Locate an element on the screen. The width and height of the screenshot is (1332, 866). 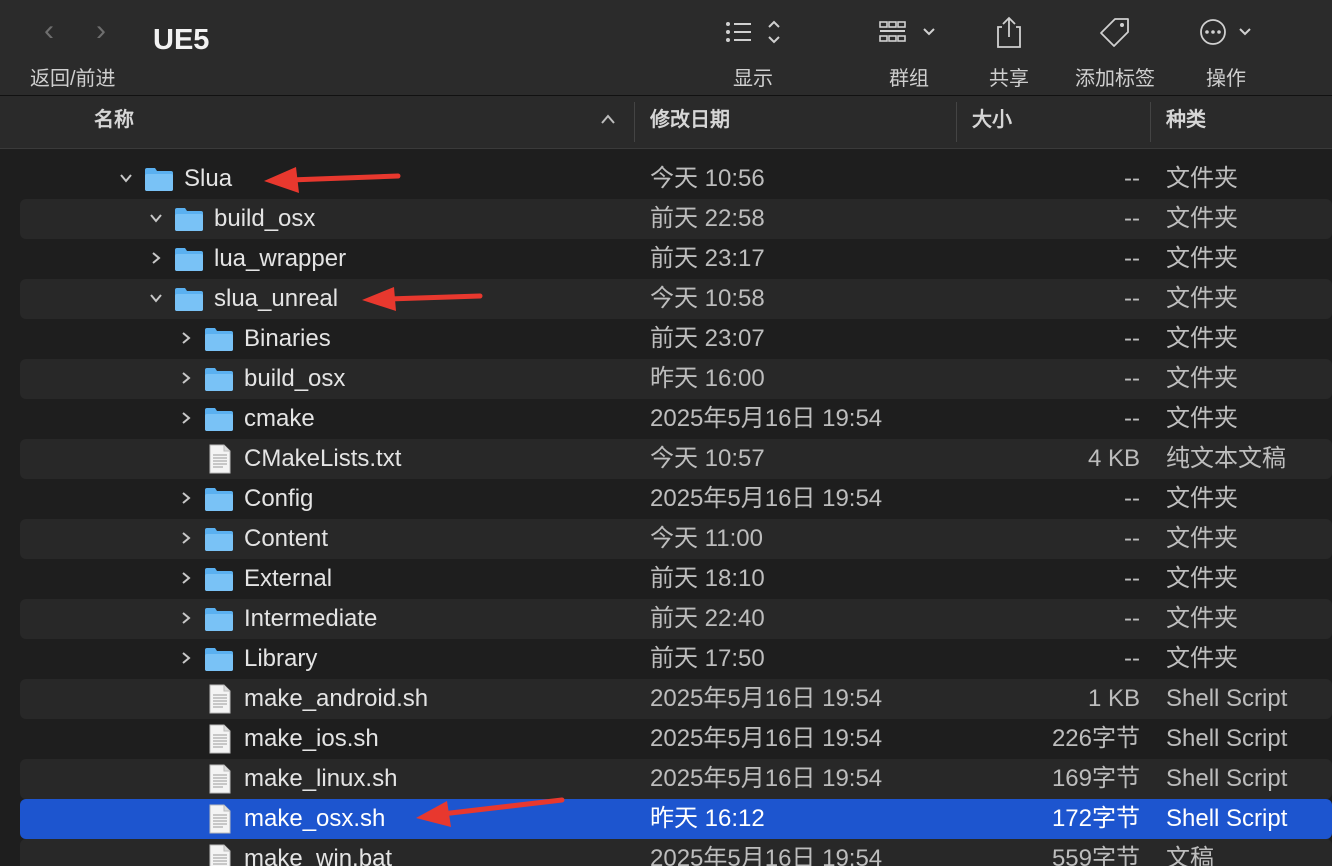
add-tag-button: 添加标签 is located at coordinates (1115, 51).